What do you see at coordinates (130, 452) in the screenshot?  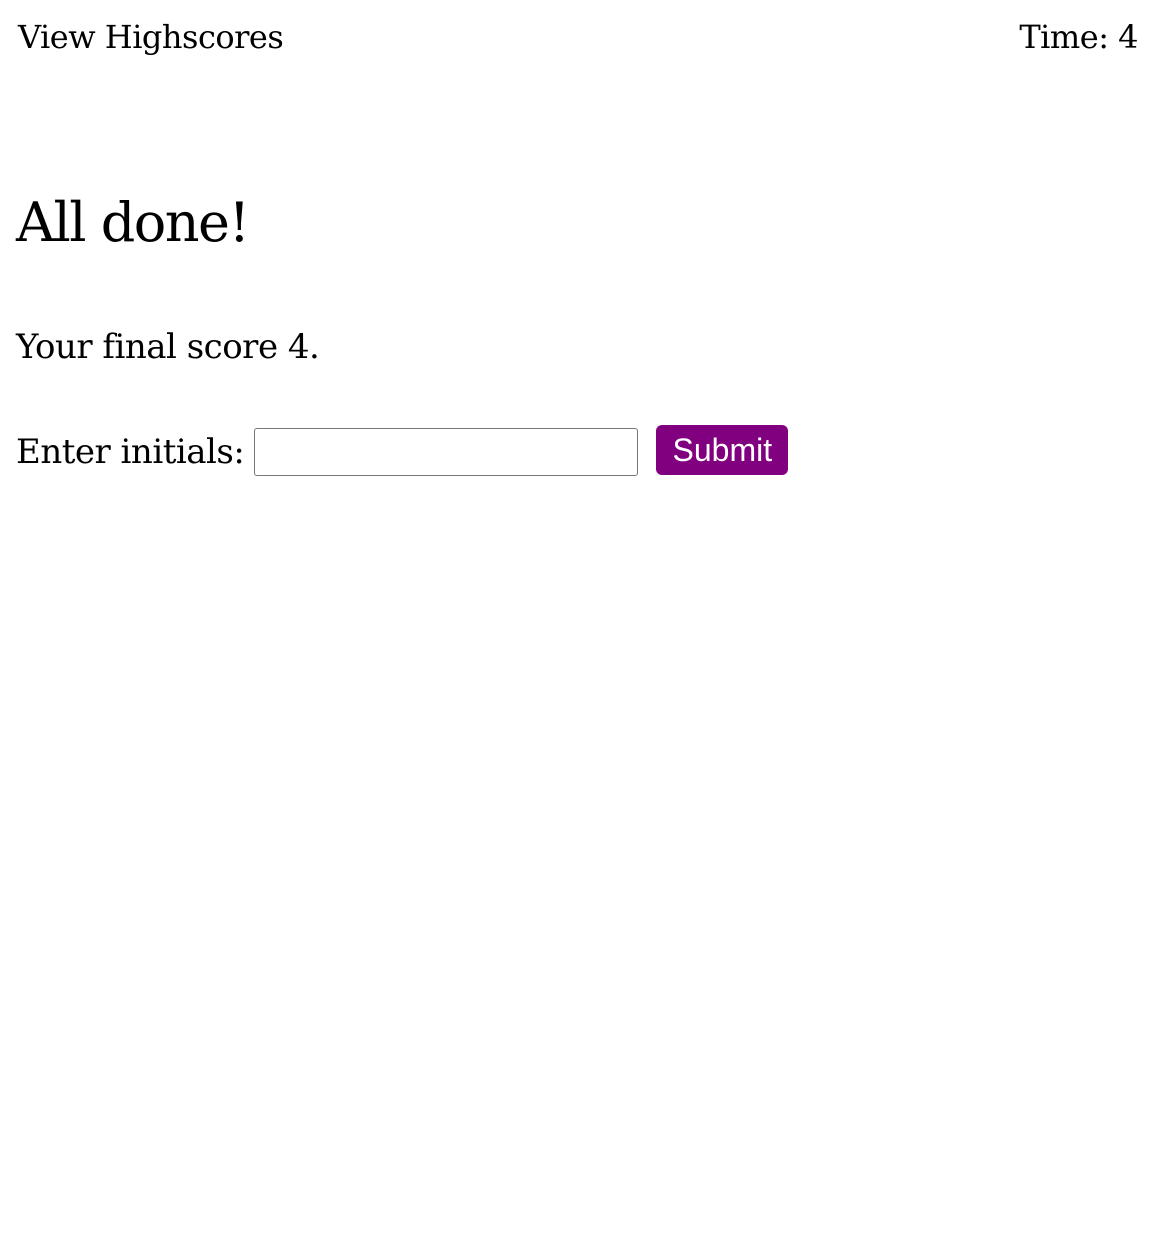 I see `initials-label: Enter initials:` at bounding box center [130, 452].